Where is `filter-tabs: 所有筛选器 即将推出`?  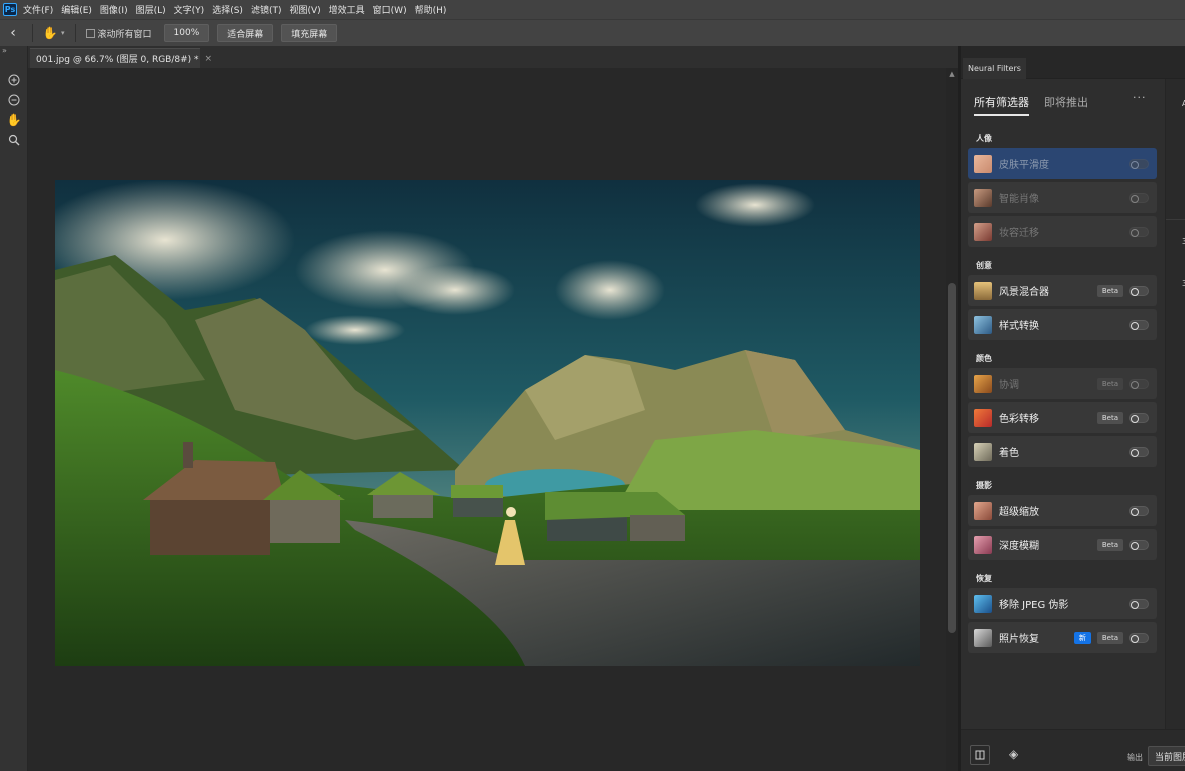 filter-tabs: 所有筛选器 即将推出 is located at coordinates (1038, 105).